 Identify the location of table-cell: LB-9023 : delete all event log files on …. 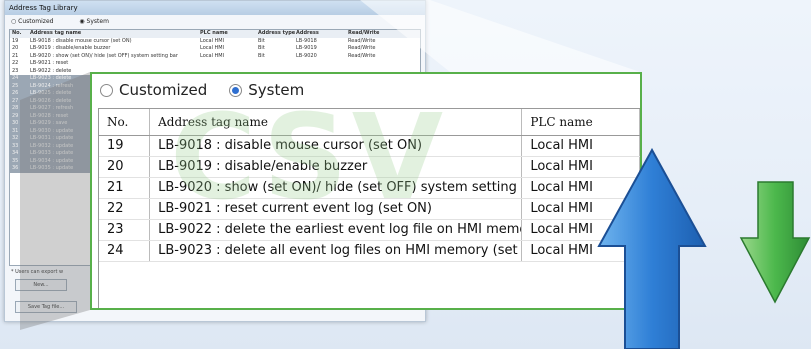
(336, 251).